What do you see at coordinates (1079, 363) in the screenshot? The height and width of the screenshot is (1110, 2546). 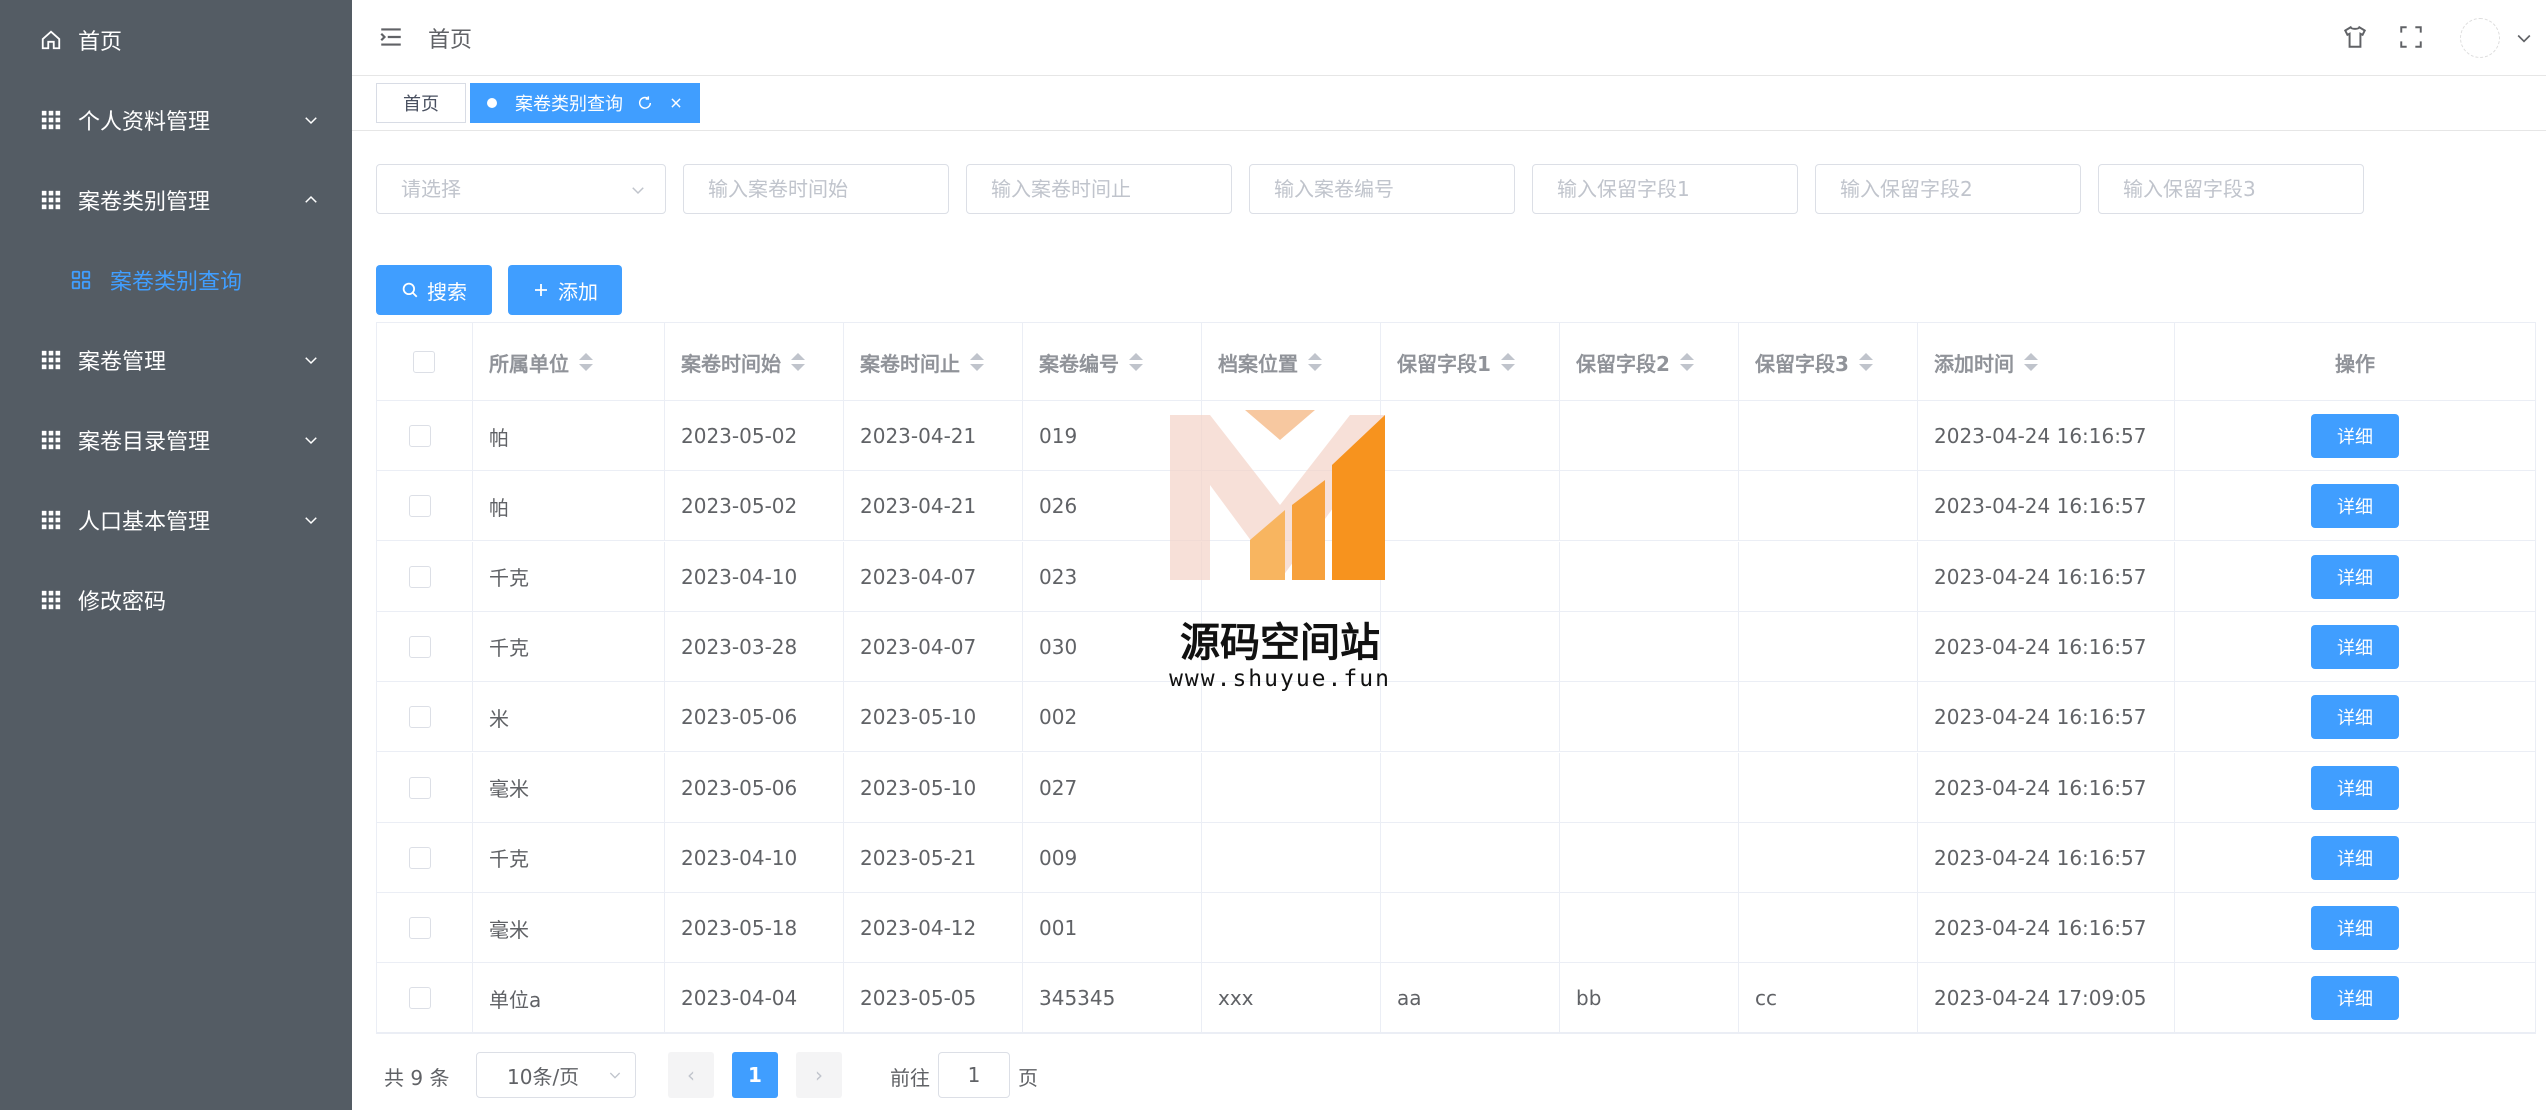 I see `column-label: 案卷编号` at bounding box center [1079, 363].